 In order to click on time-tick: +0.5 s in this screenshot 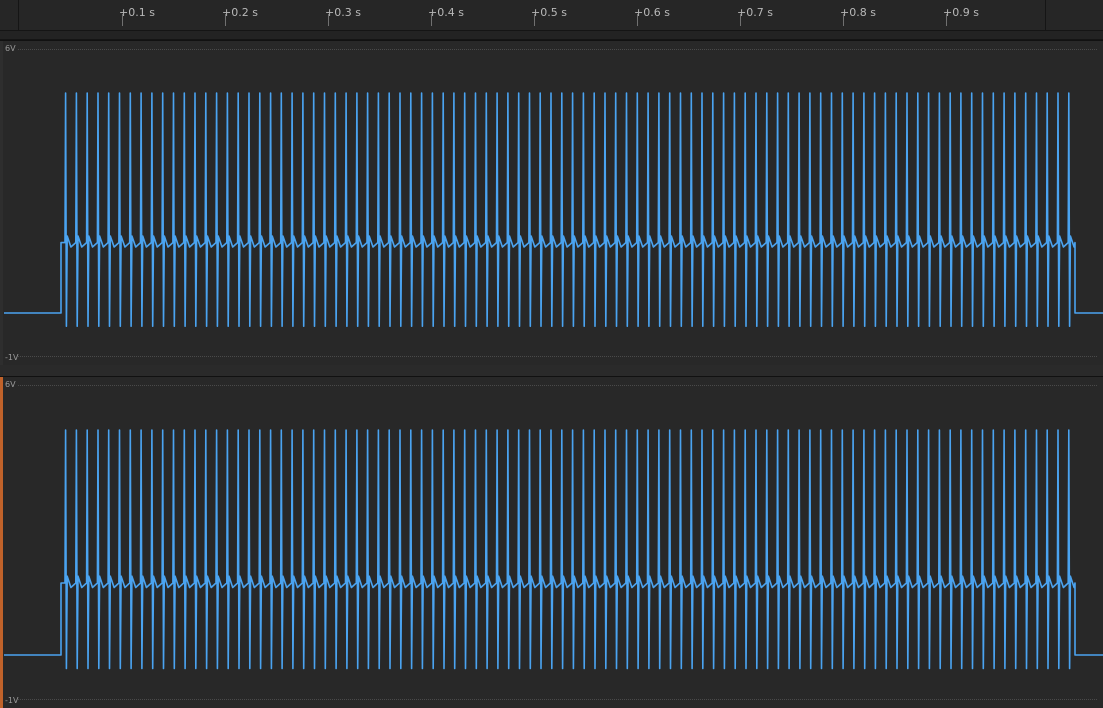, I will do `click(549, 15)`.